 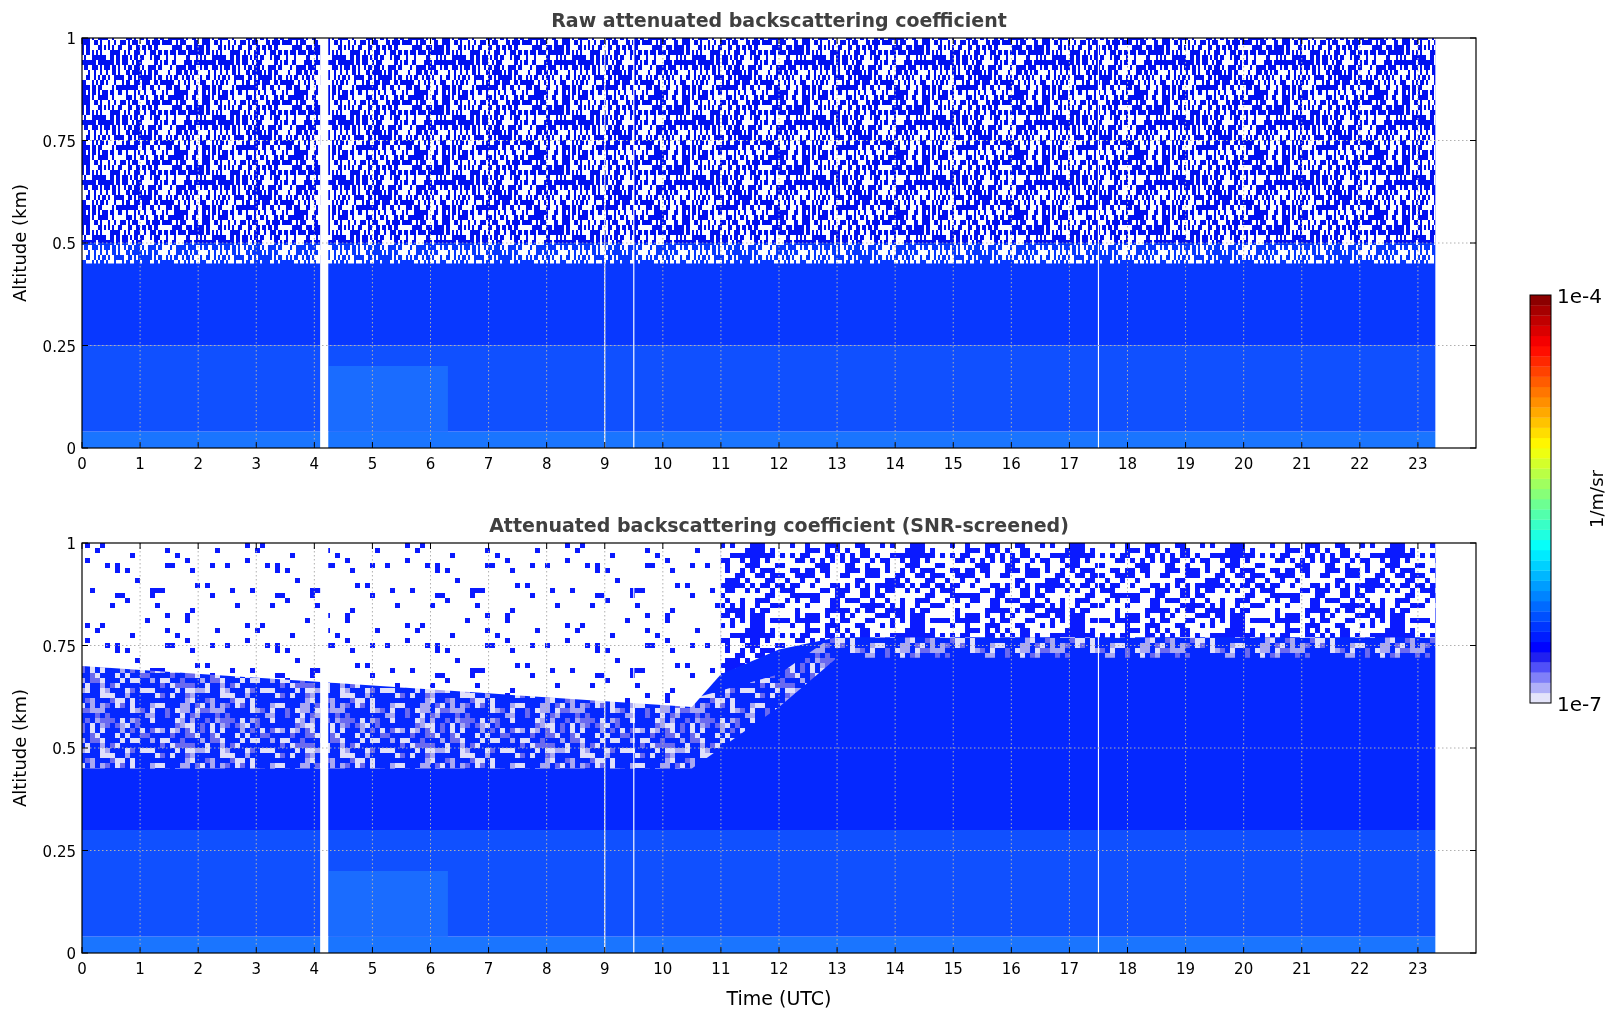 I want to click on colorbar-min-label: 1e-7, so click(x=1579, y=704).